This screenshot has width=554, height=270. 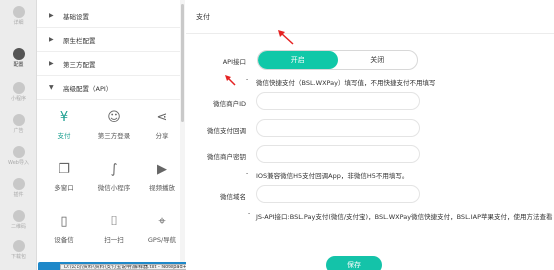 What do you see at coordinates (111, 16) in the screenshot?
I see `tree-row-basic: ▶ 基础设置` at bounding box center [111, 16].